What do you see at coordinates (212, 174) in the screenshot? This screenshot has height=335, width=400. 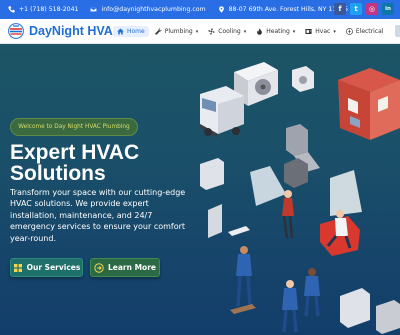 I see `boiler-illustration` at bounding box center [212, 174].